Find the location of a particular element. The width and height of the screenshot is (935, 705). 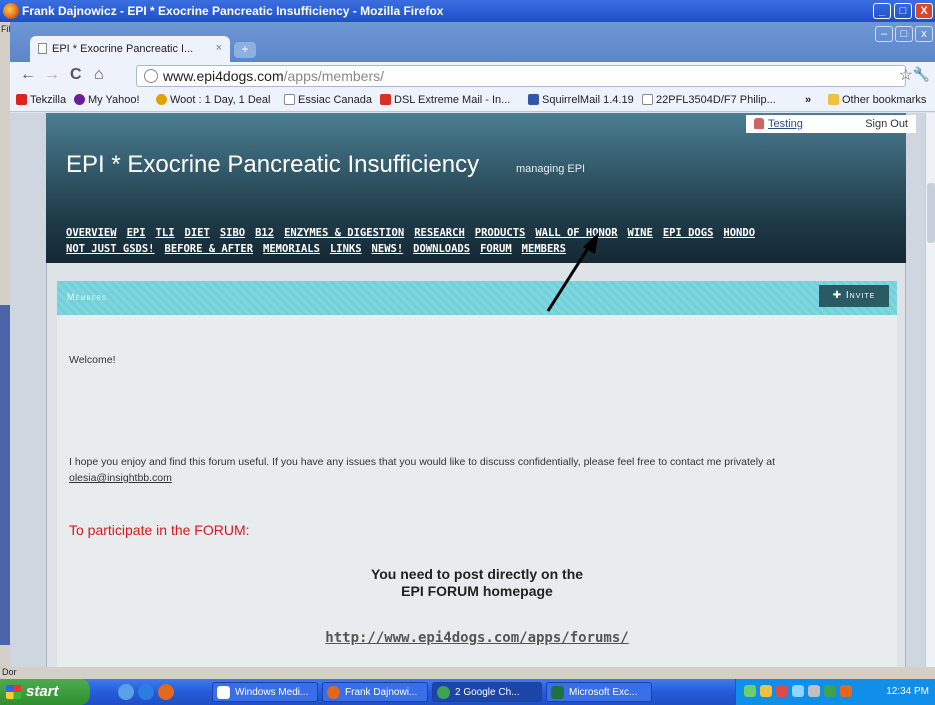

bookmark-tekzilla: Tekzilla is located at coordinates (41, 100).